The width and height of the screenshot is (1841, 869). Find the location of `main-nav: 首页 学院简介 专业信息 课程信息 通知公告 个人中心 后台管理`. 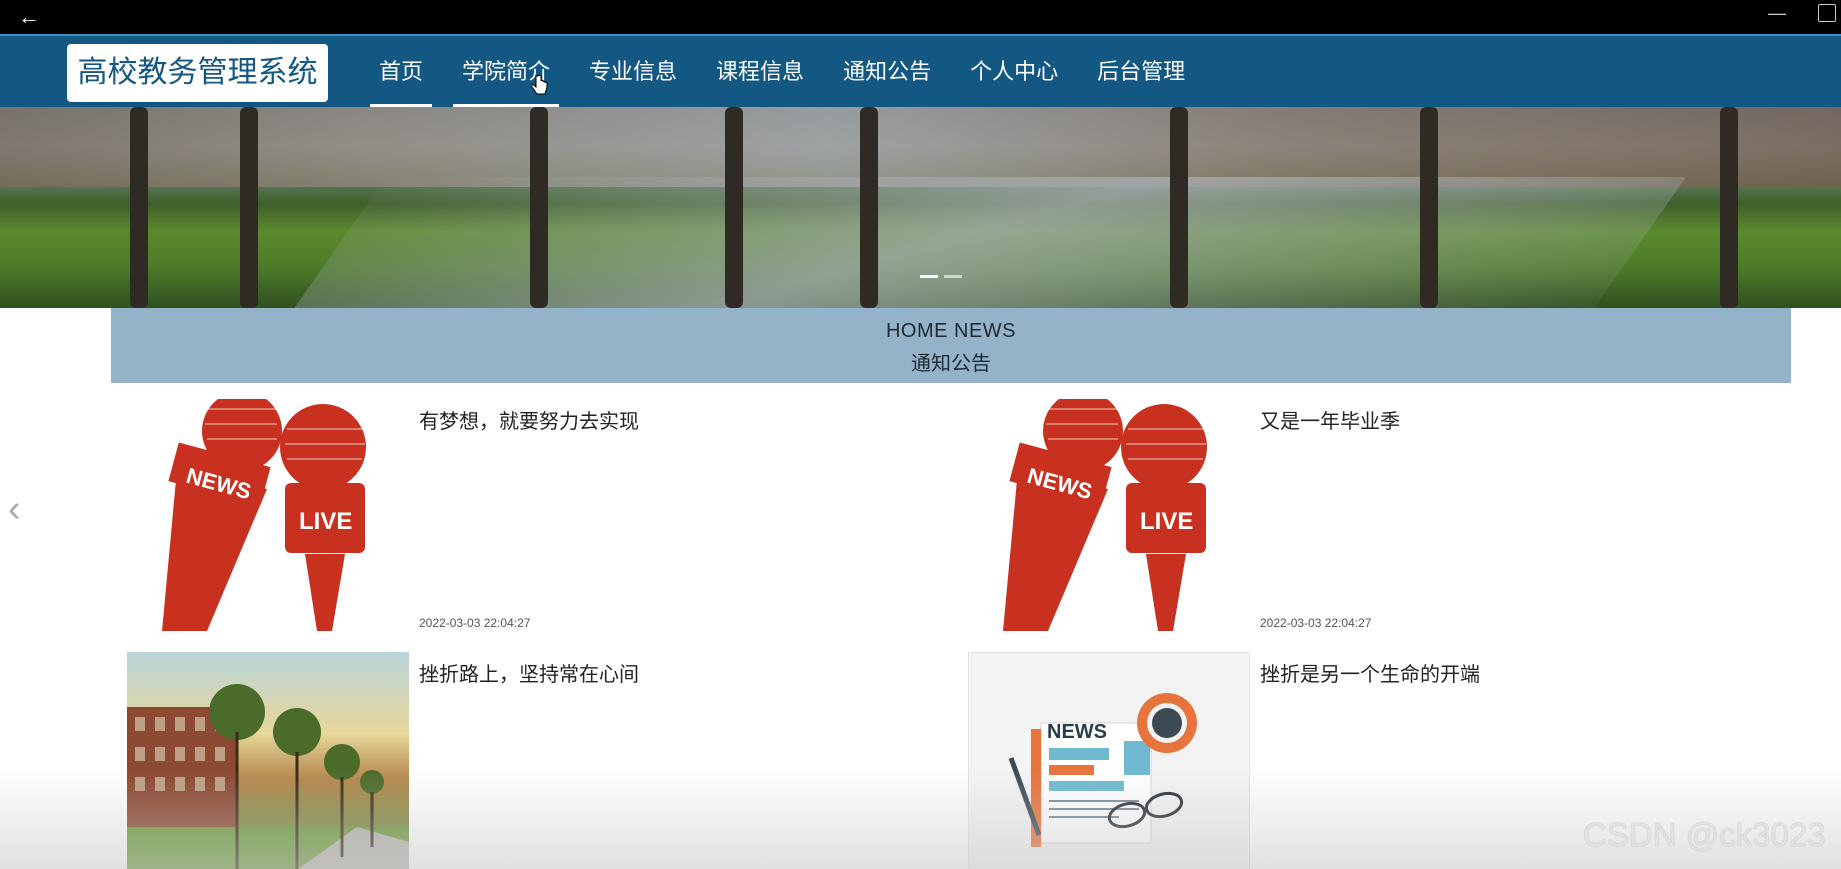

main-nav: 首页 学院简介 专业信息 课程信息 通知公告 个人中心 后台管理 is located at coordinates (792, 71).